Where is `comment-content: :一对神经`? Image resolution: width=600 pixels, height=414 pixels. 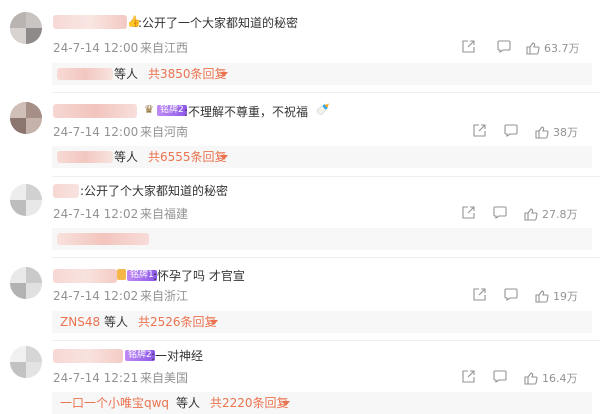
comment-content: :一对神经 is located at coordinates (177, 356).